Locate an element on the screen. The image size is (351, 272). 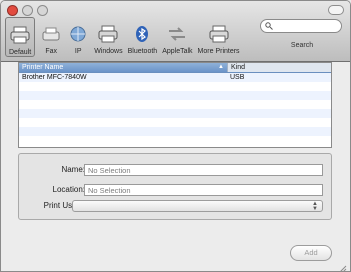
toolbar-appletalk-label: AppleTalk is located at coordinates (177, 51).